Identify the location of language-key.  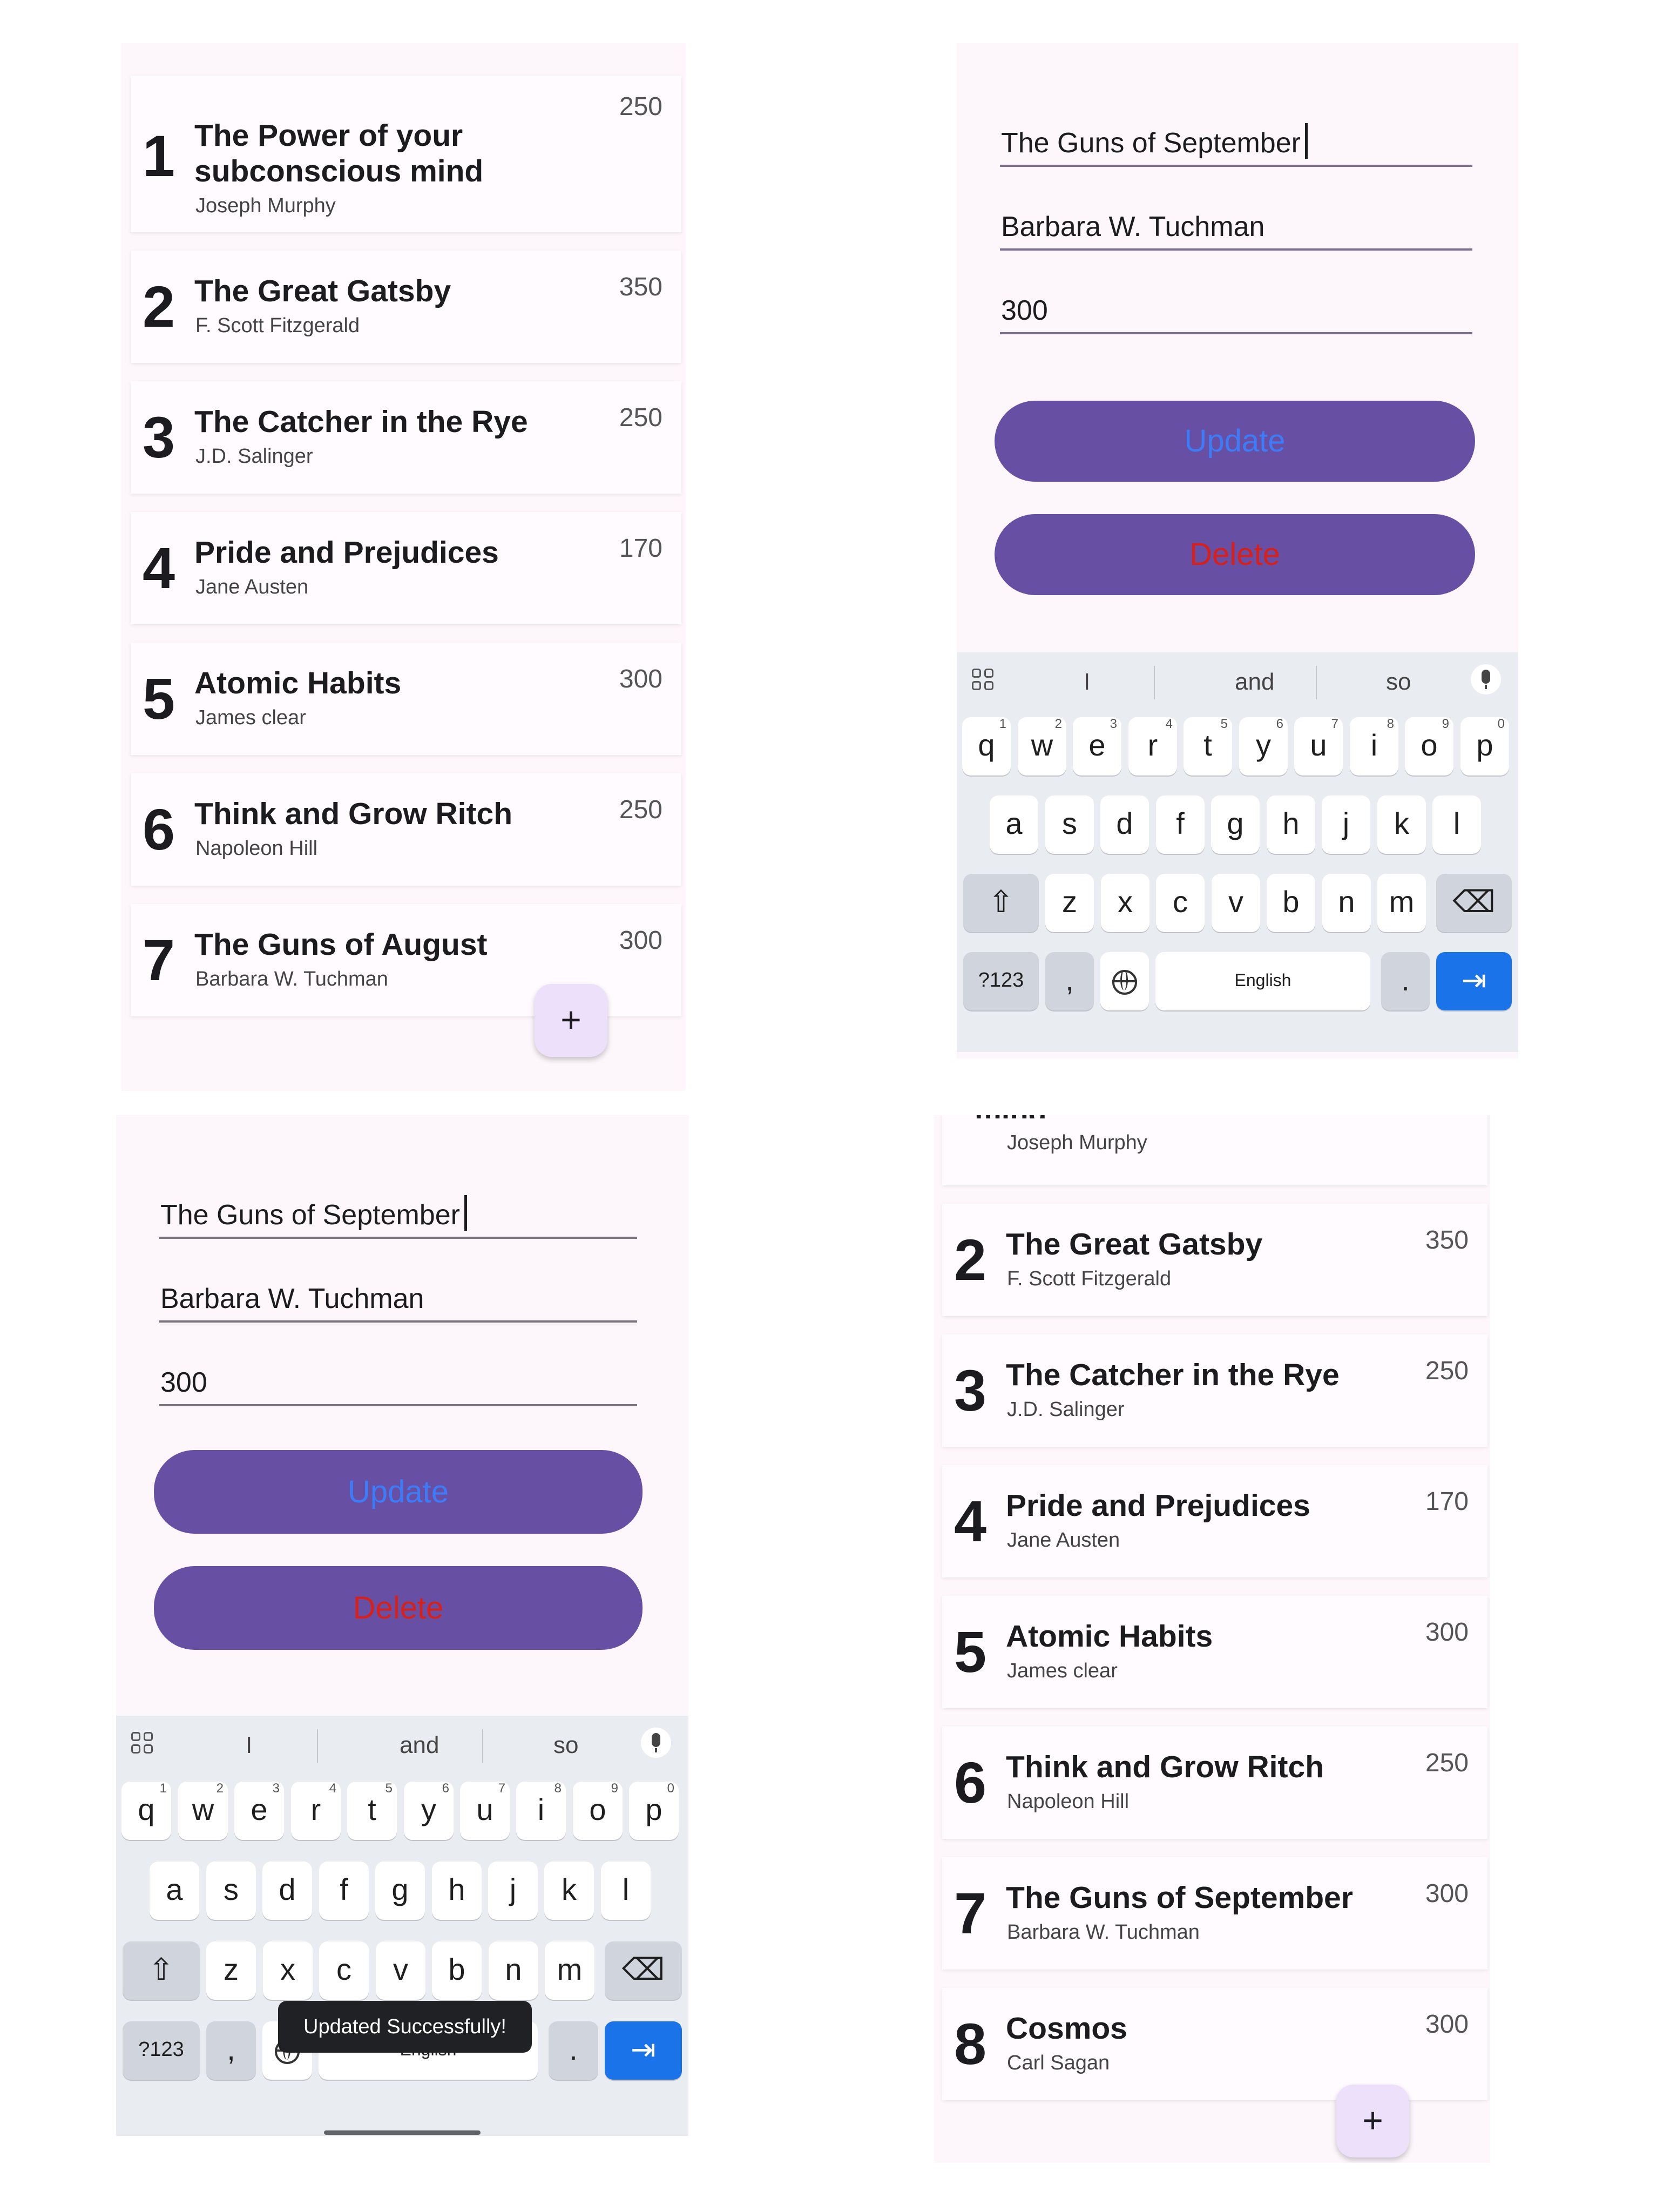
(1124, 981).